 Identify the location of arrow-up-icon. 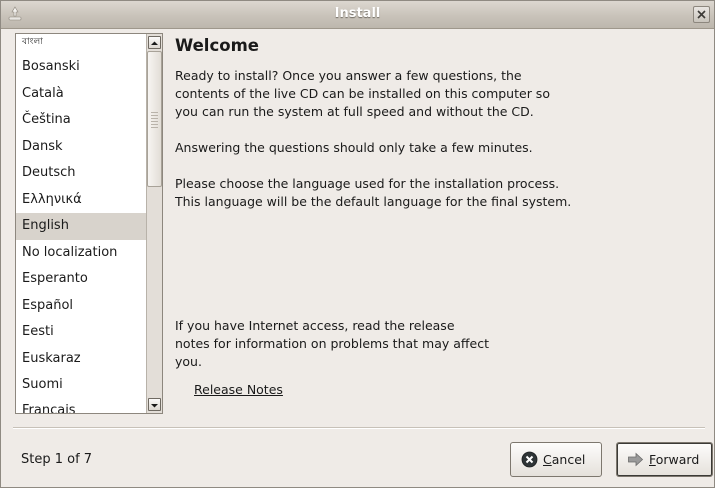
(154, 43).